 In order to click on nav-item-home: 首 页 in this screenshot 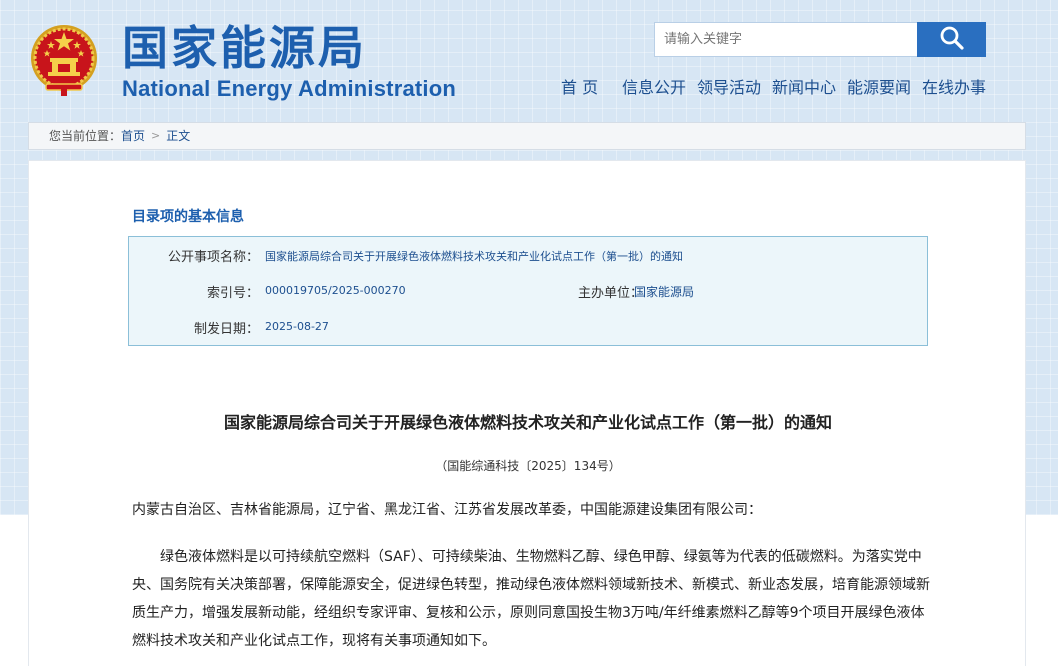, I will do `click(579, 88)`.